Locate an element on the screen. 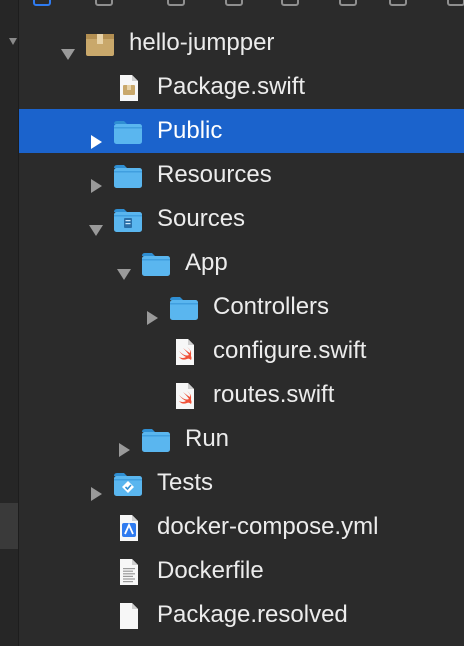 The height and width of the screenshot is (646, 464). file-tree-row: docker-compose.yml is located at coordinates (241, 527).